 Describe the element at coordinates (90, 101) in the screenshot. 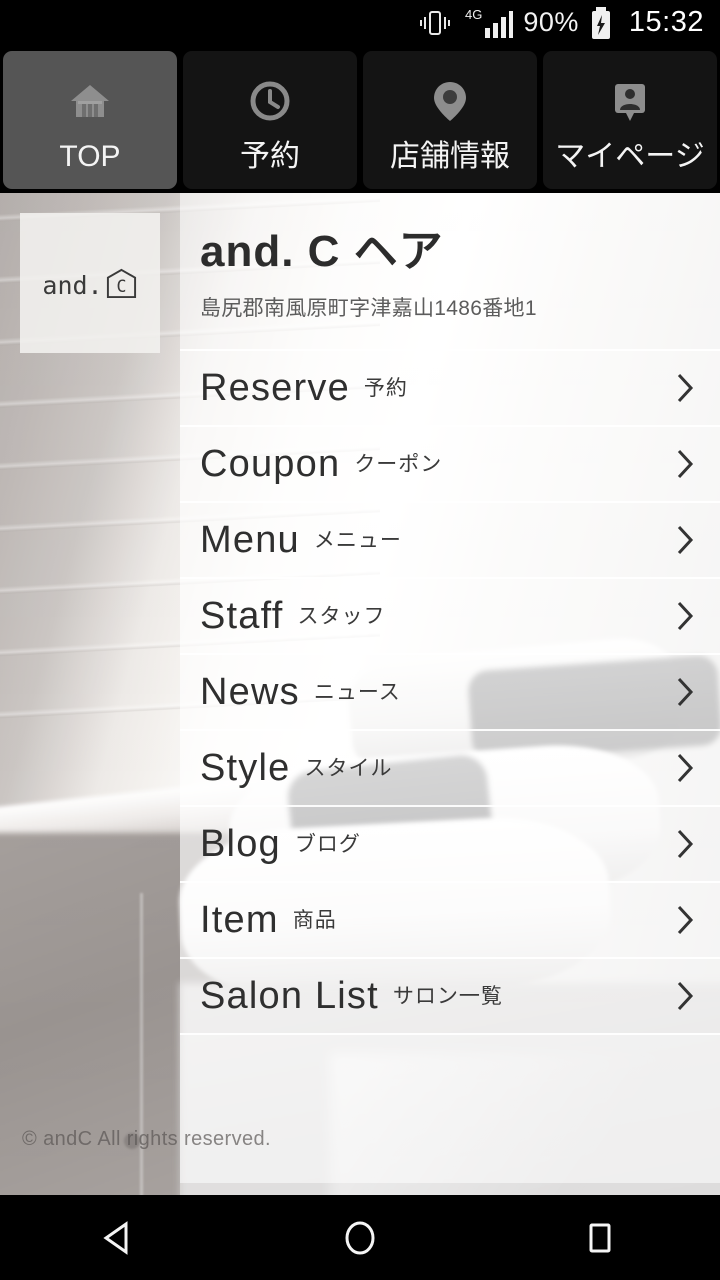

I see `home-icon` at that location.